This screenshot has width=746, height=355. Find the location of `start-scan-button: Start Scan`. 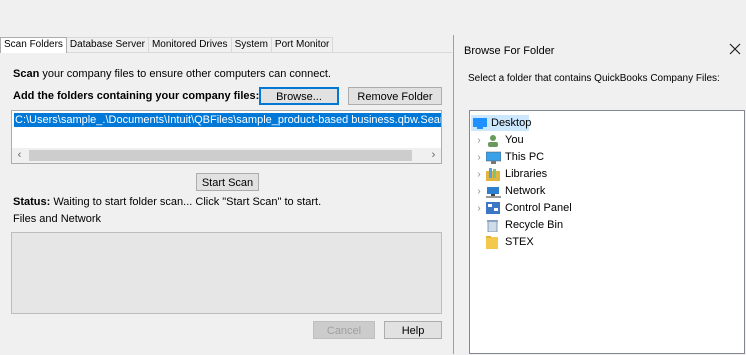

start-scan-button: Start Scan is located at coordinates (227, 182).